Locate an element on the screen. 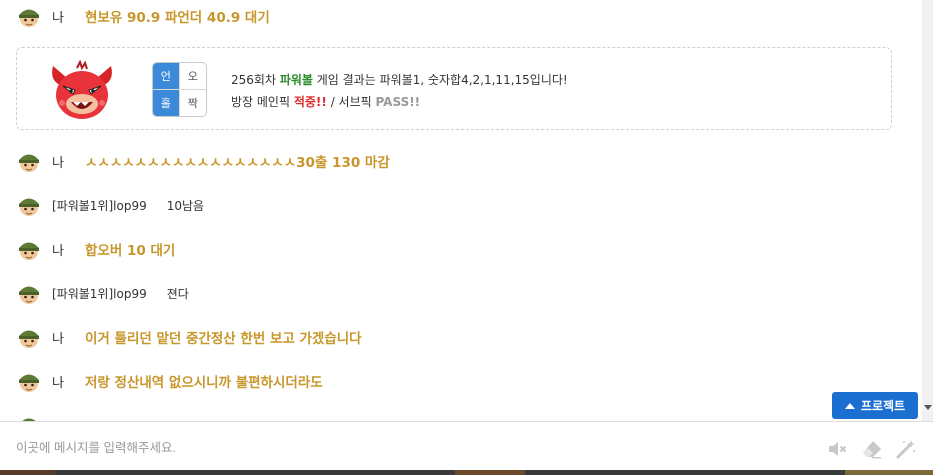  chat-message-row: 나 합오버 10 대기 is located at coordinates (95, 249).